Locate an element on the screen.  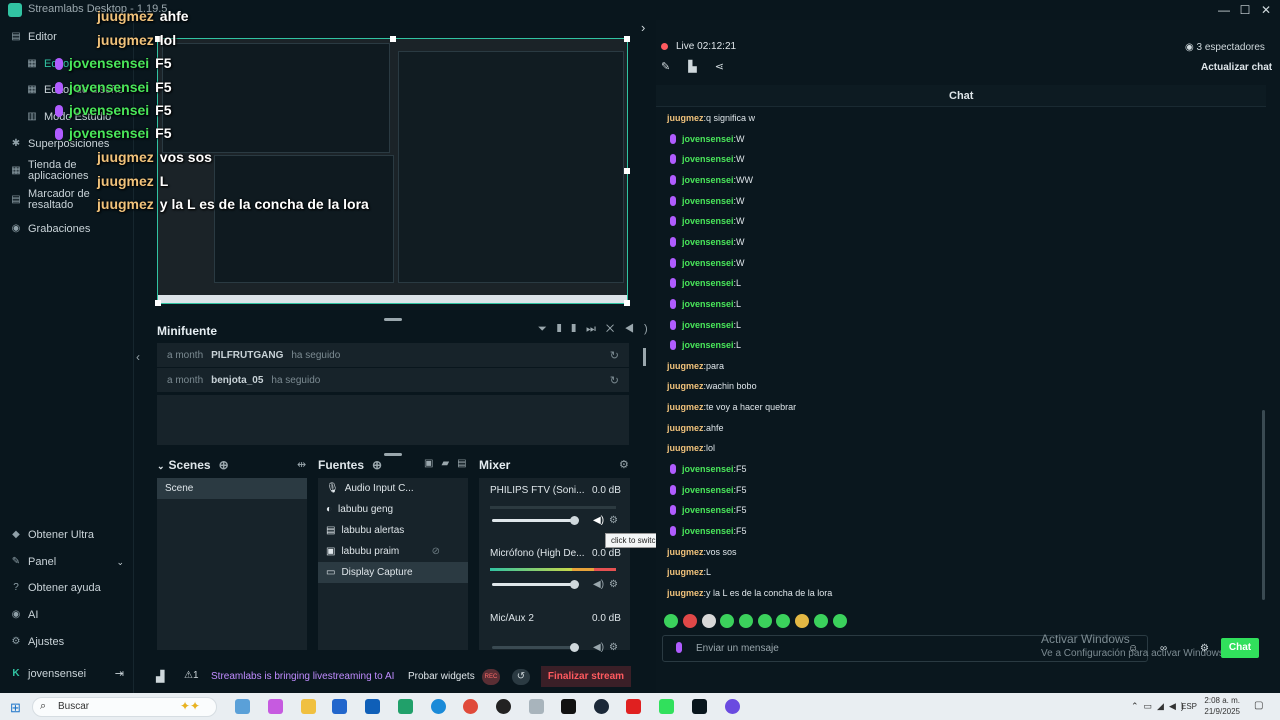
nav-item-recordings: ◉ Grabaciones is located at coordinates (50, 229).